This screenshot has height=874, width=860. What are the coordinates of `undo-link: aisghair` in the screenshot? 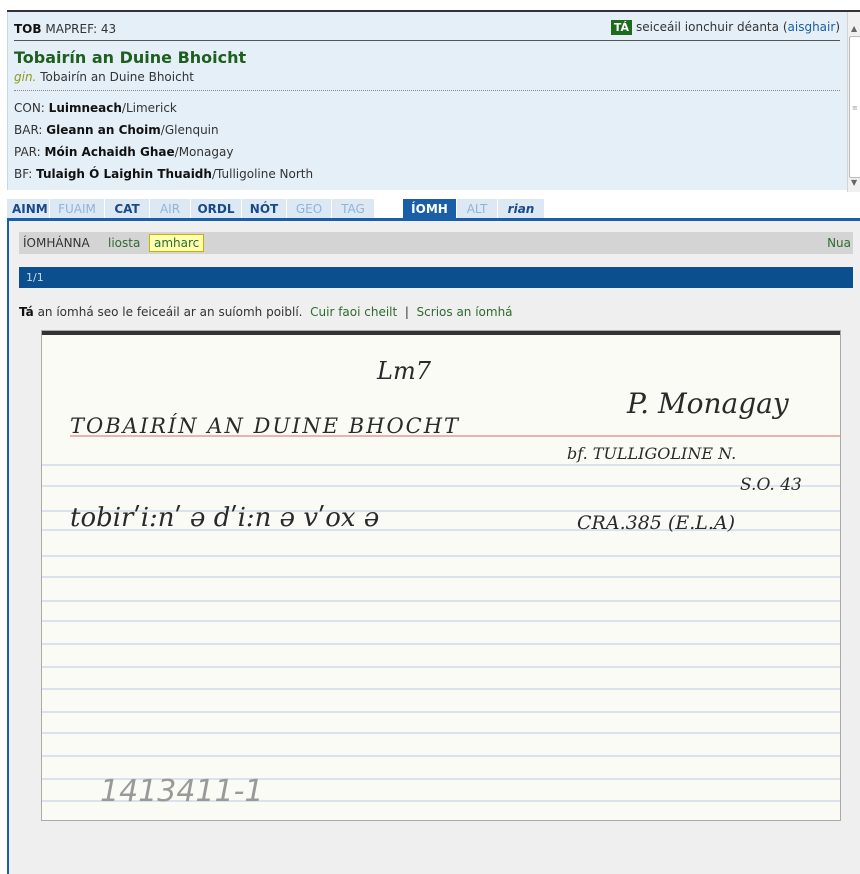 It's located at (812, 27).